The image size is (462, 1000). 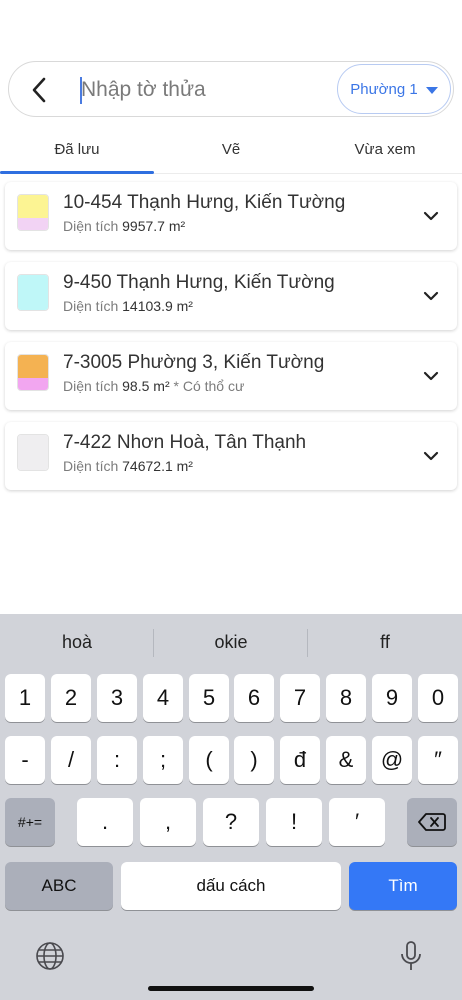 What do you see at coordinates (25, 698) in the screenshot?
I see `key: 1` at bounding box center [25, 698].